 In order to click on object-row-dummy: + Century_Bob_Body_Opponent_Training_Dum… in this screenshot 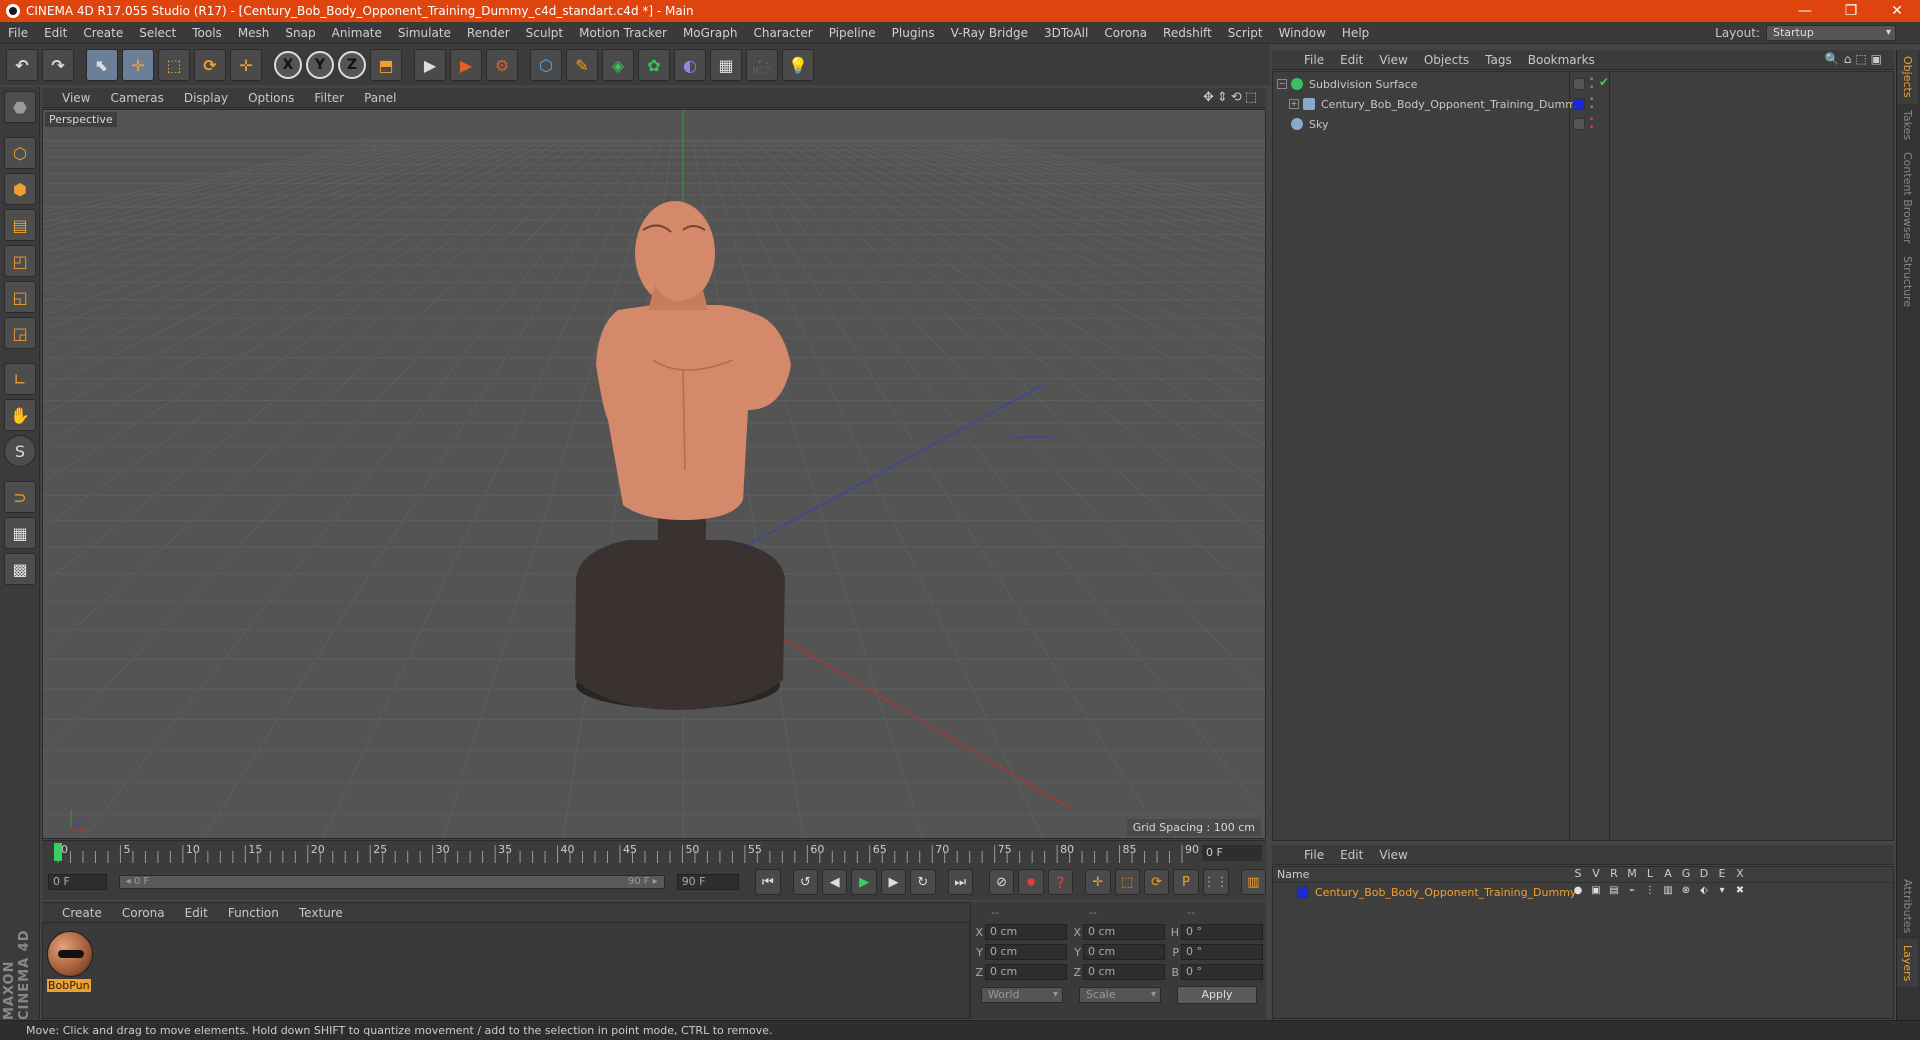, I will do `click(1583, 104)`.